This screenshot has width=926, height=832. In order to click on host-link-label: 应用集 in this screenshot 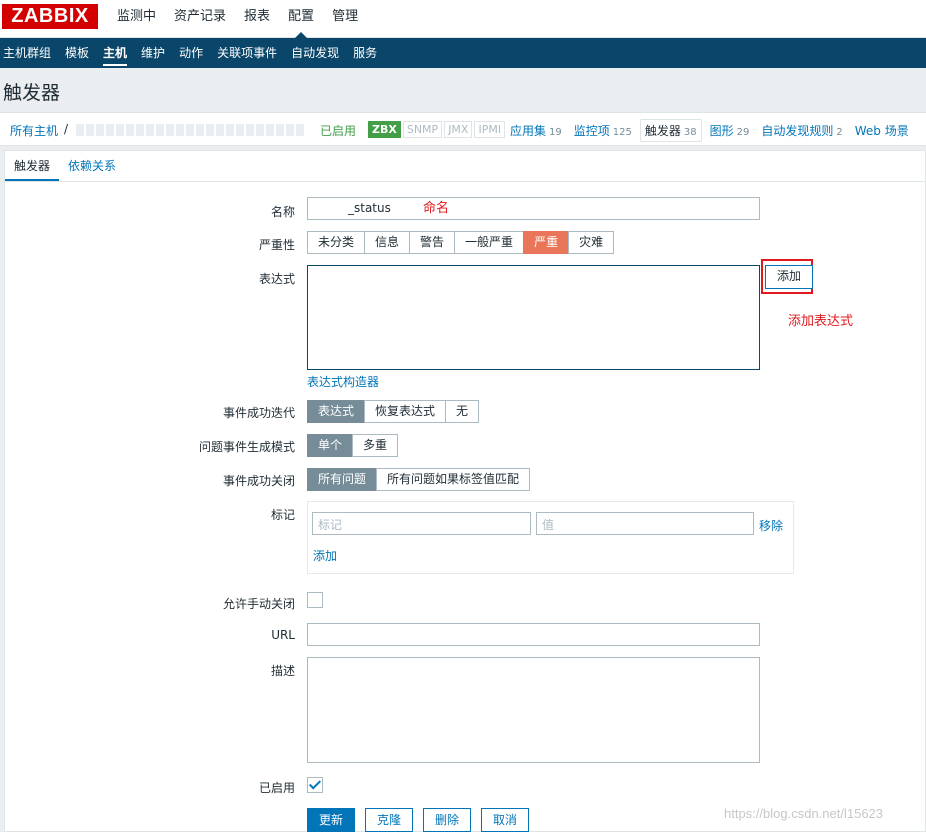, I will do `click(528, 130)`.